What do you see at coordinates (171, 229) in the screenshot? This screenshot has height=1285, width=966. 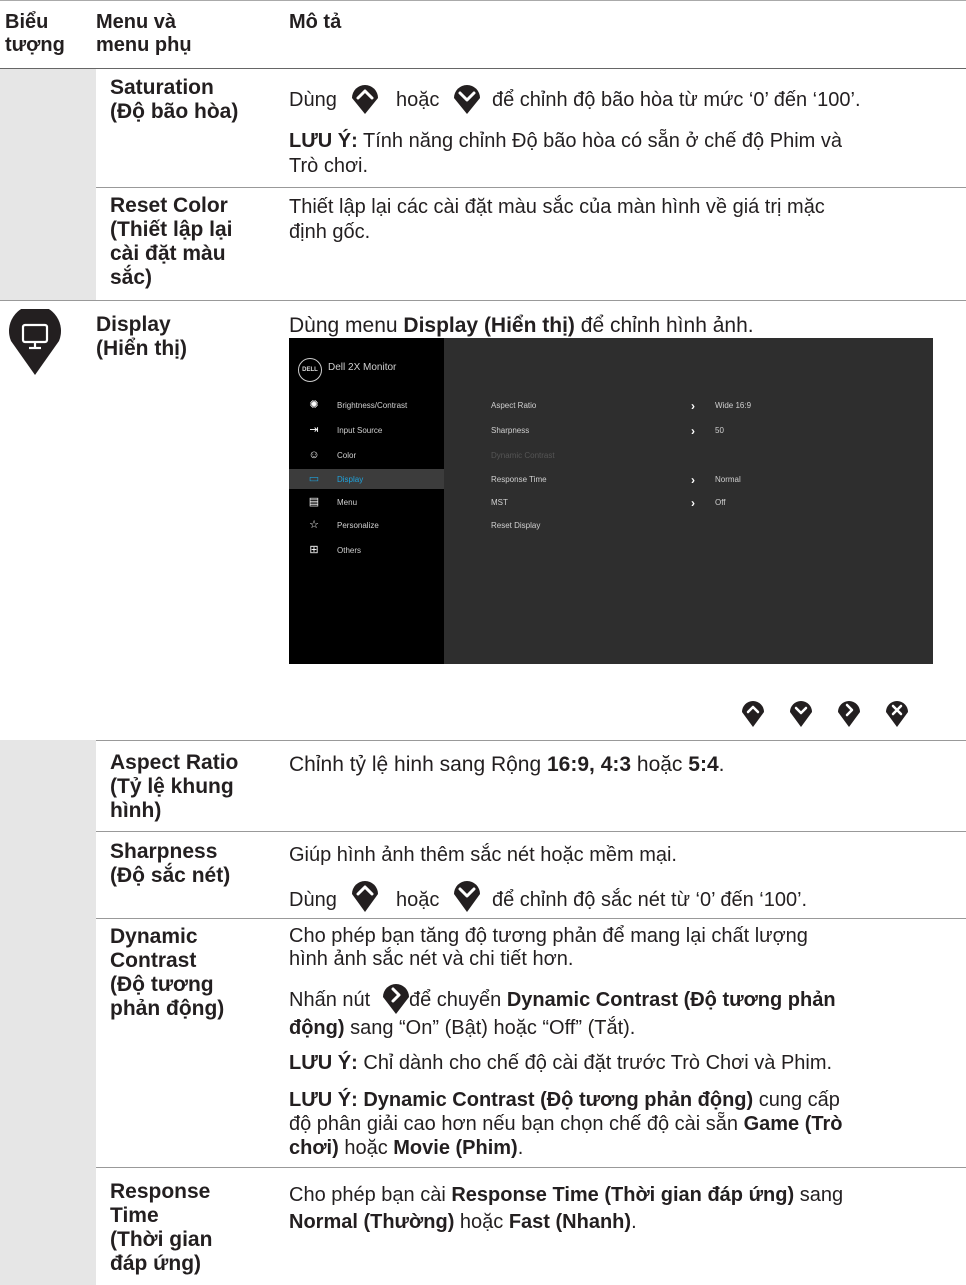 I see `label-text: (Thiết lập lại` at bounding box center [171, 229].